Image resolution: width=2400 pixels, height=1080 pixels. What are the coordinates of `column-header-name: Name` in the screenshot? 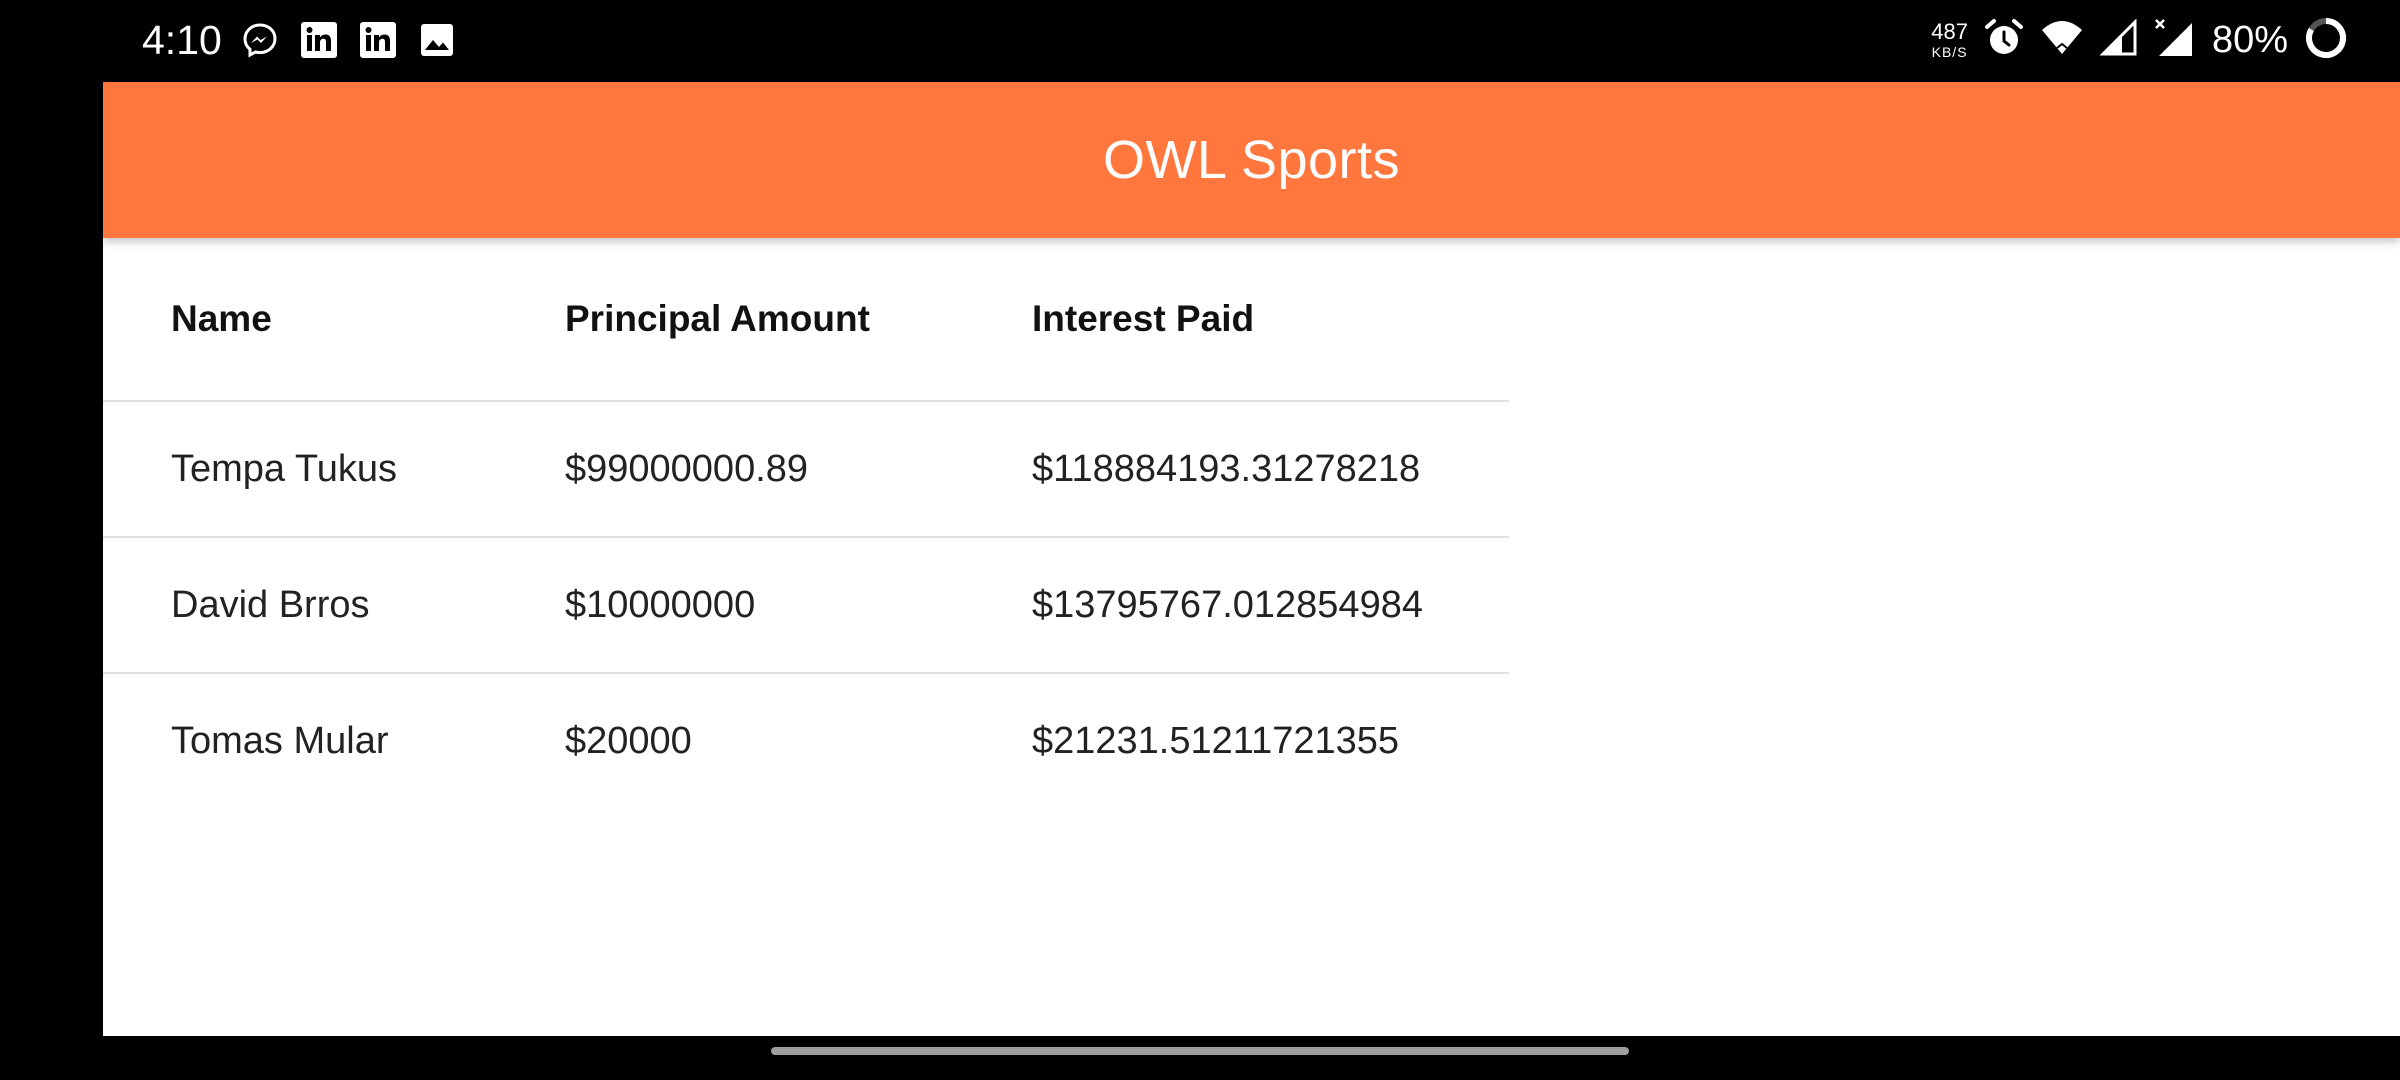 It's located at (221, 319).